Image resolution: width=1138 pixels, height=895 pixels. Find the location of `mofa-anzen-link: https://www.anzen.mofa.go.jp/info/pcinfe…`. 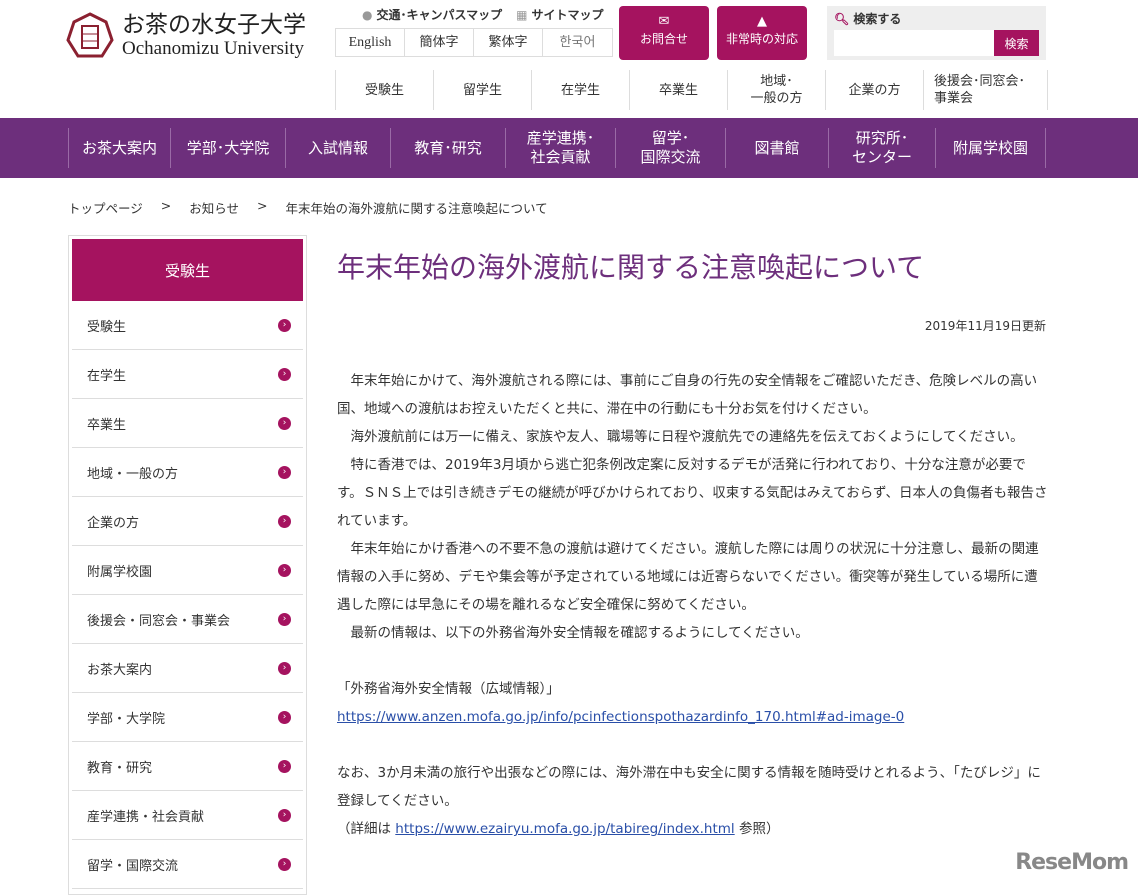

mofa-anzen-link: https://www.anzen.mofa.go.jp/info/pcinfe… is located at coordinates (620, 717).